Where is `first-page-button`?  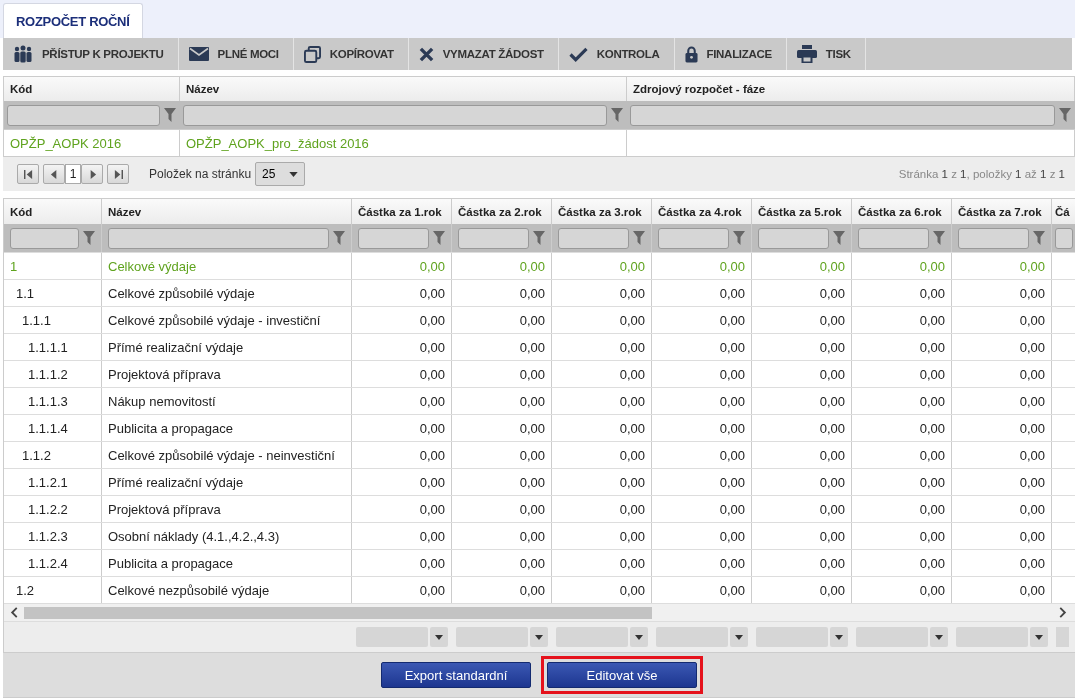
first-page-button is located at coordinates (28, 174).